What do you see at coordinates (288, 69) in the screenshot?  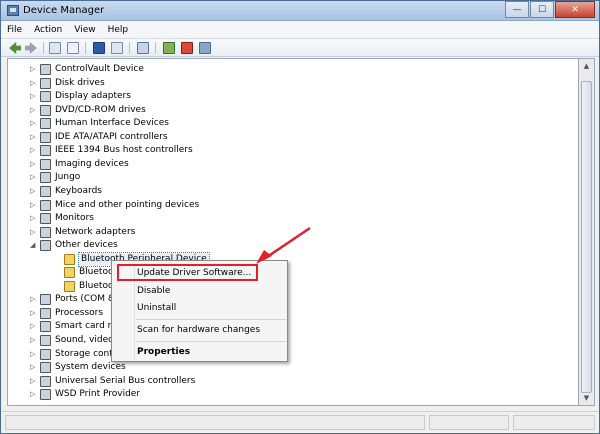 I see `tree-category-item: ▷ ControlVault Device` at bounding box center [288, 69].